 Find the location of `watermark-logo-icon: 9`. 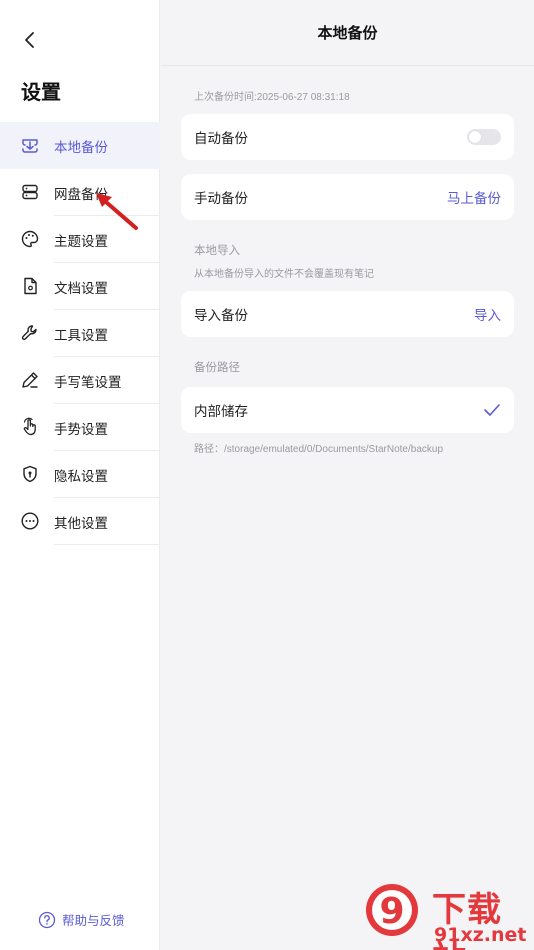

watermark-logo-icon: 9 is located at coordinates (392, 910).